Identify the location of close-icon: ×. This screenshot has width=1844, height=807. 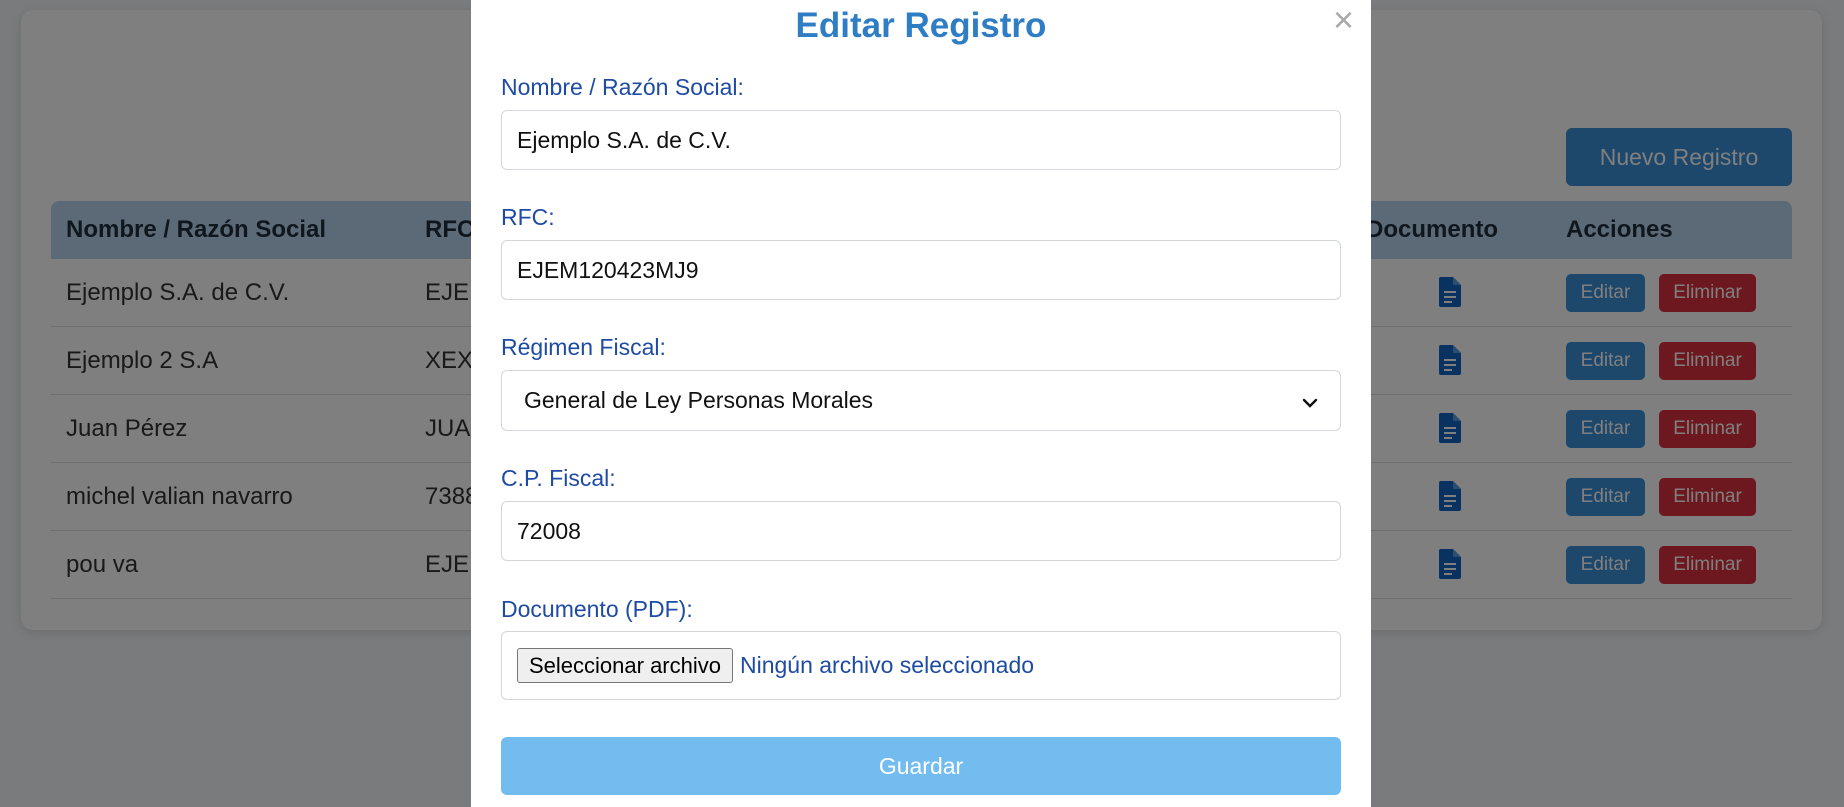
(1343, 20).